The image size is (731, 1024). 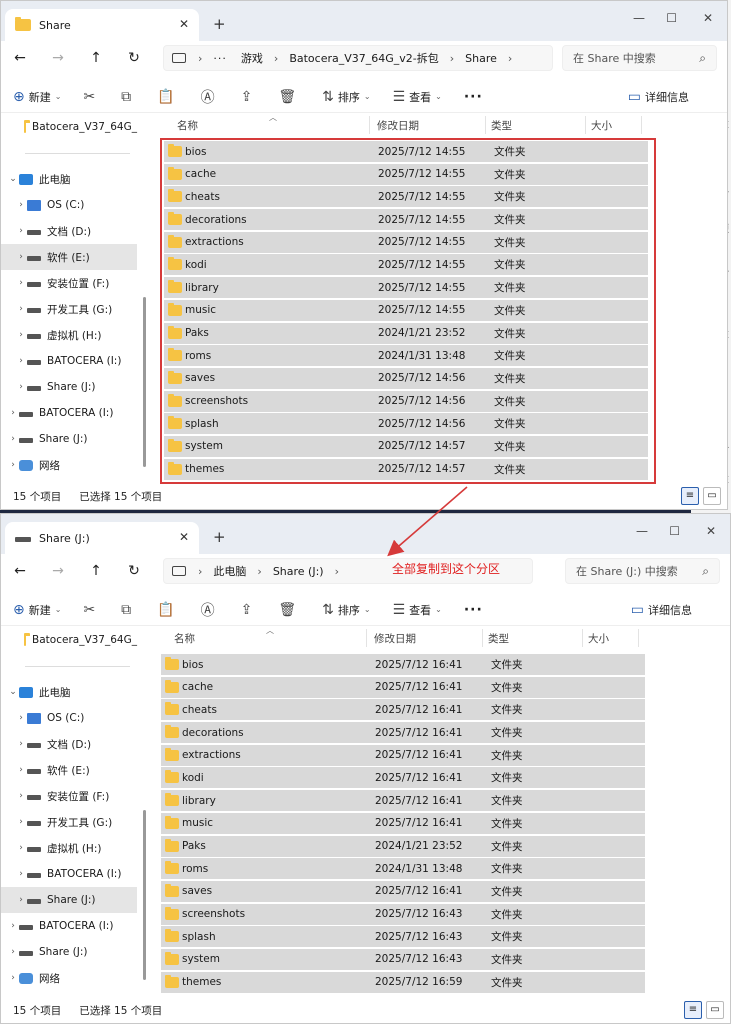 What do you see at coordinates (298, 571) in the screenshot?
I see `breadcrumb-item: Share (J:)` at bounding box center [298, 571].